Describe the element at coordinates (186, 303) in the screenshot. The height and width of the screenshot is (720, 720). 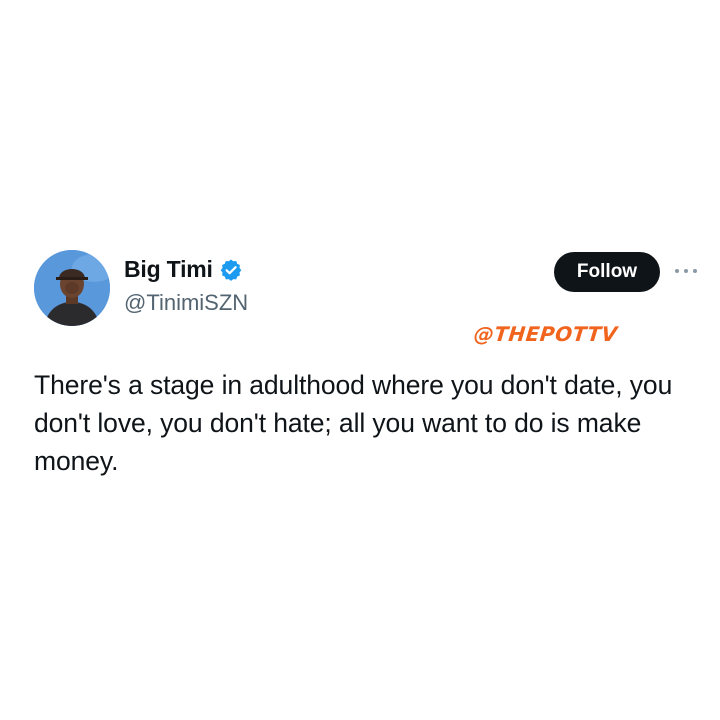
I see `author-handle: @TinimiSZN` at that location.